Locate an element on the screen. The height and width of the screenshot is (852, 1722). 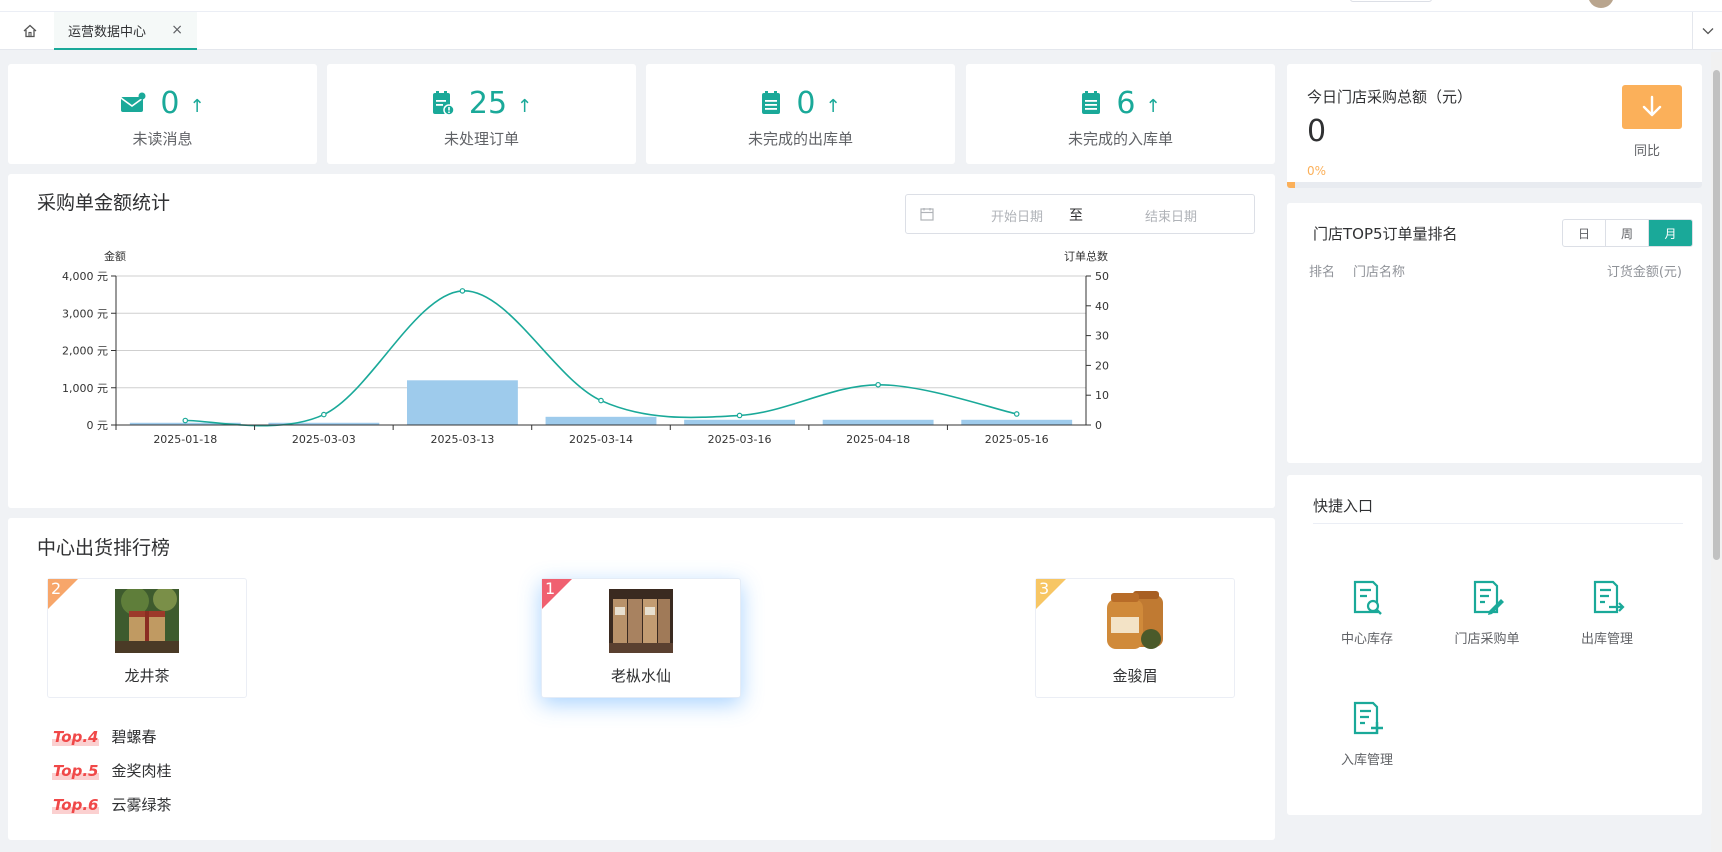
stat-label: 未完成的入库单 is located at coordinates (1120, 139).